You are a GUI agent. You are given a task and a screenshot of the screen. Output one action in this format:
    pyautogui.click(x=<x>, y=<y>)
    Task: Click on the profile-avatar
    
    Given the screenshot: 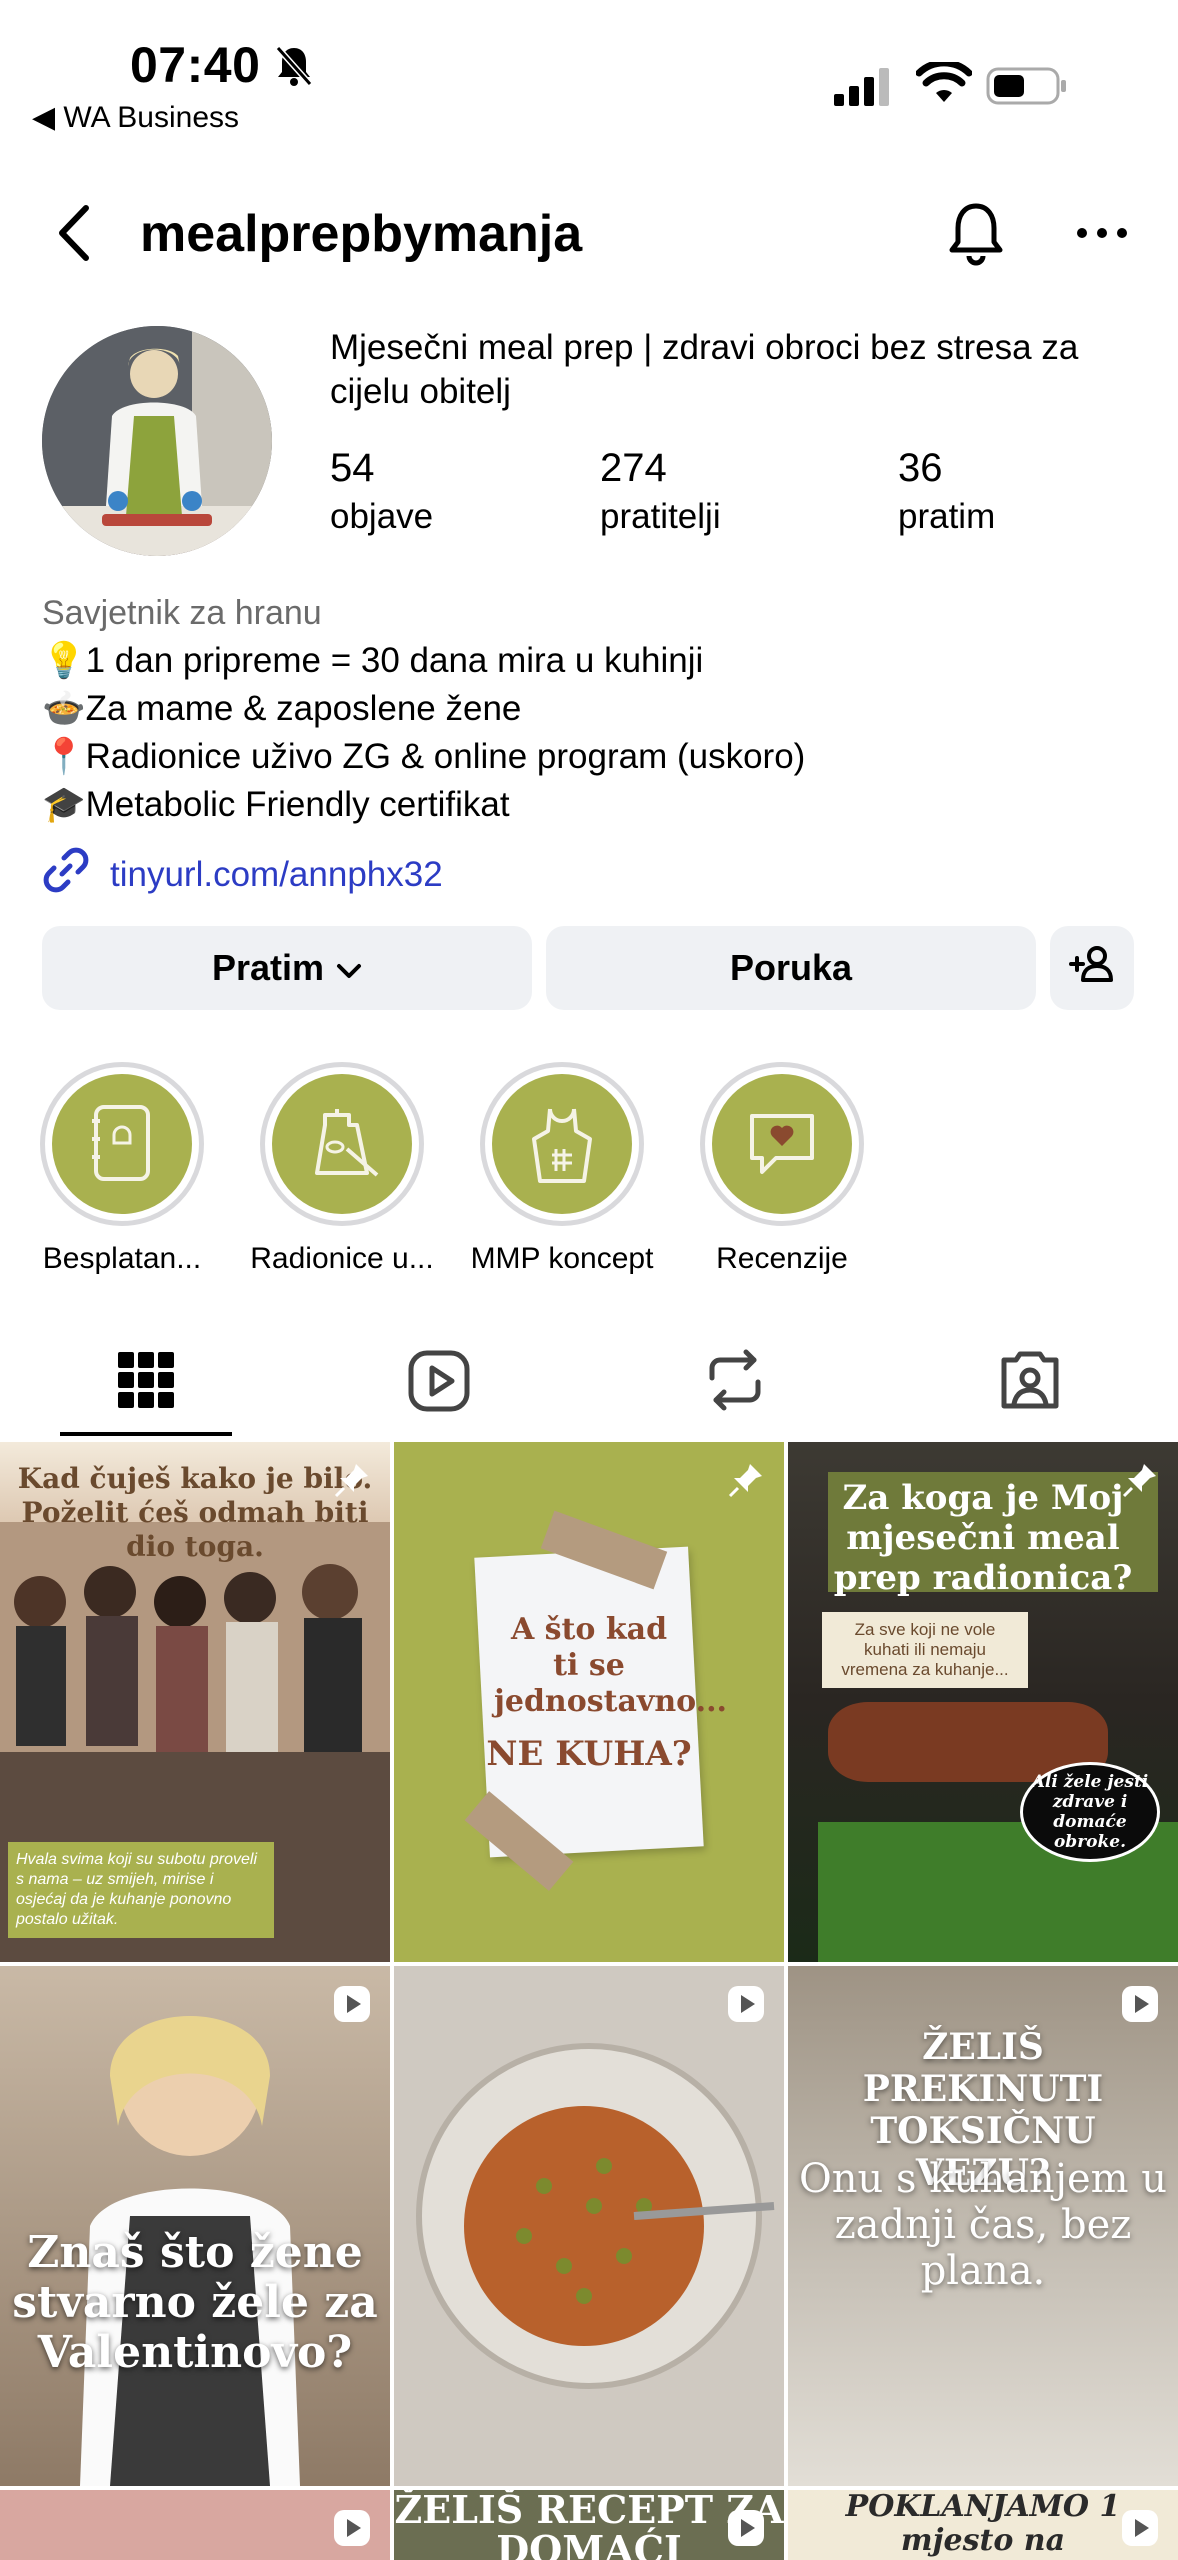 What is the action you would take?
    pyautogui.click(x=157, y=441)
    